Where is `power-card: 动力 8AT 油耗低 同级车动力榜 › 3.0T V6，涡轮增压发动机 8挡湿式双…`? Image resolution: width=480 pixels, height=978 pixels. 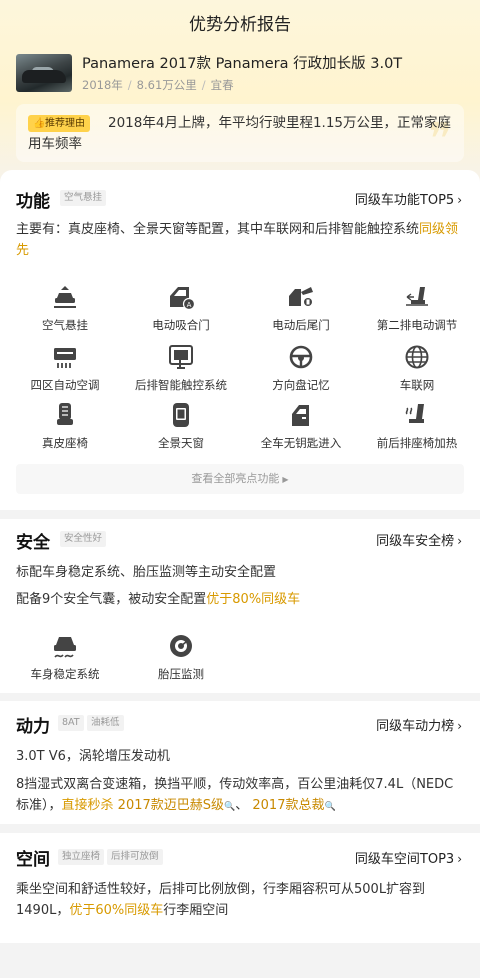
power-card: 动力 8AT 油耗低 同级车动力榜 › 3.0T V6，涡轮增压发动机 8挡湿式双… is located at coordinates (240, 762).